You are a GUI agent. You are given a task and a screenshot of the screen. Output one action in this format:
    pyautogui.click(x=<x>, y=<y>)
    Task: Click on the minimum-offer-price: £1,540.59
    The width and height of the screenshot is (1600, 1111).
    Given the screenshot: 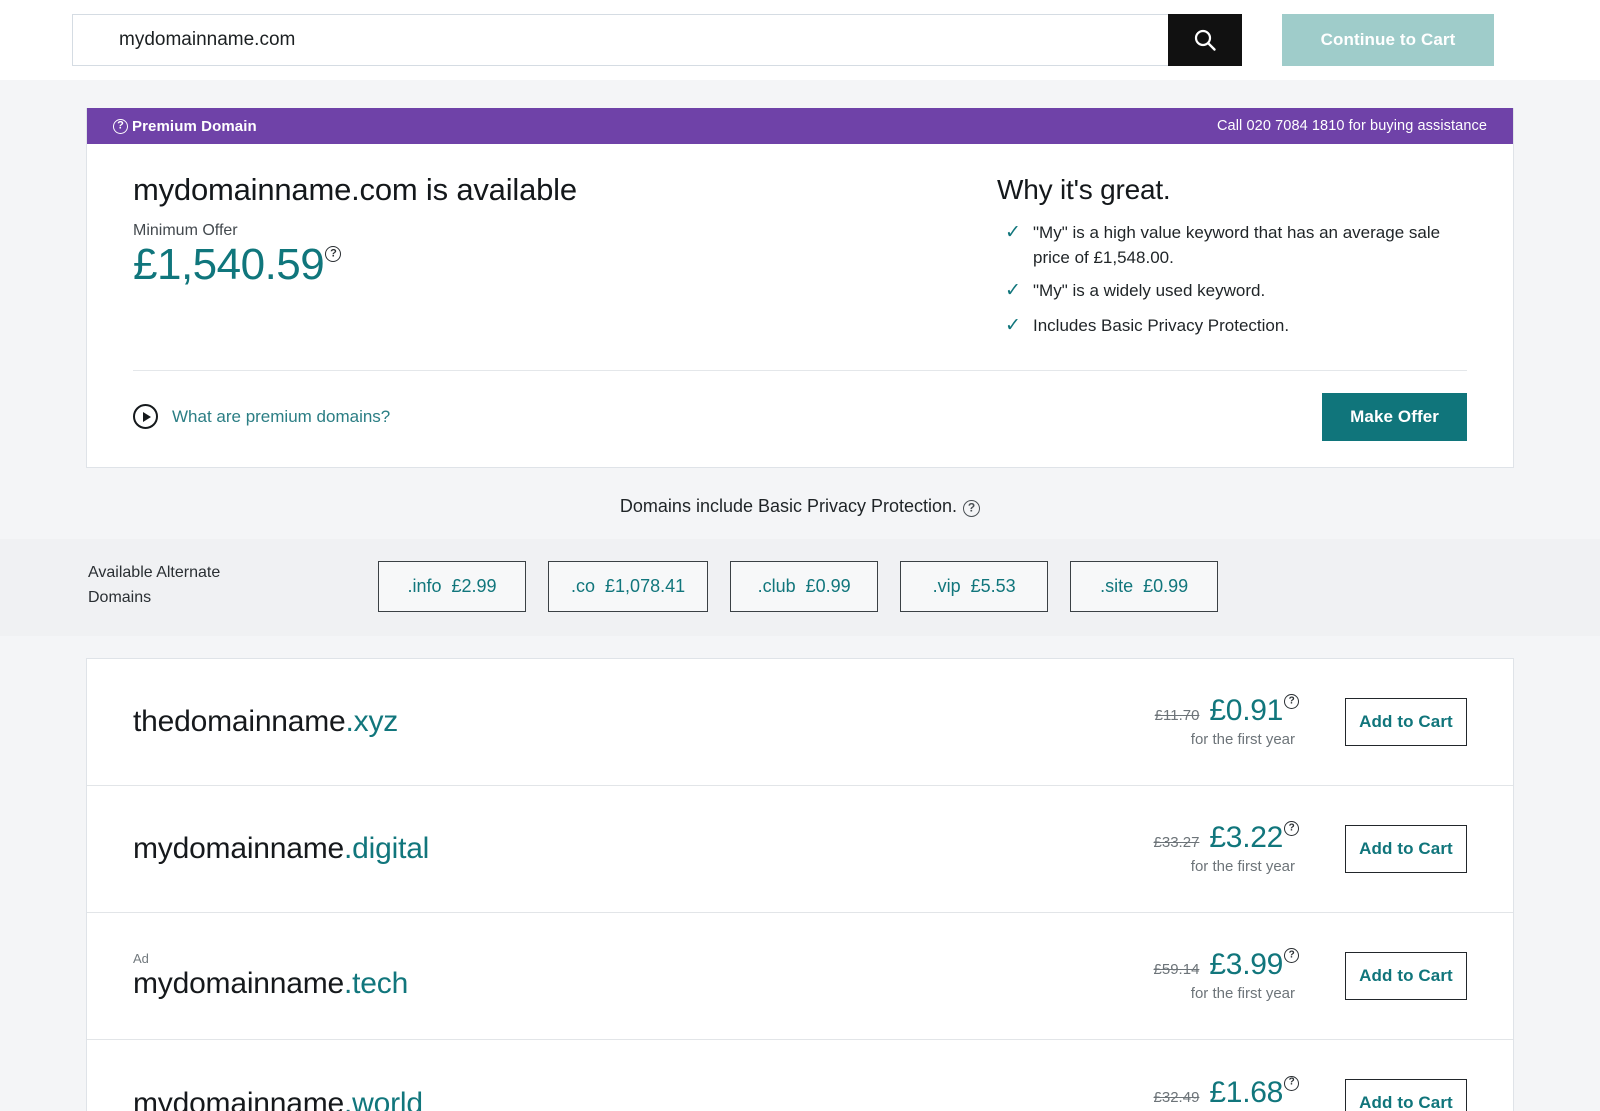 What is the action you would take?
    pyautogui.click(x=229, y=264)
    